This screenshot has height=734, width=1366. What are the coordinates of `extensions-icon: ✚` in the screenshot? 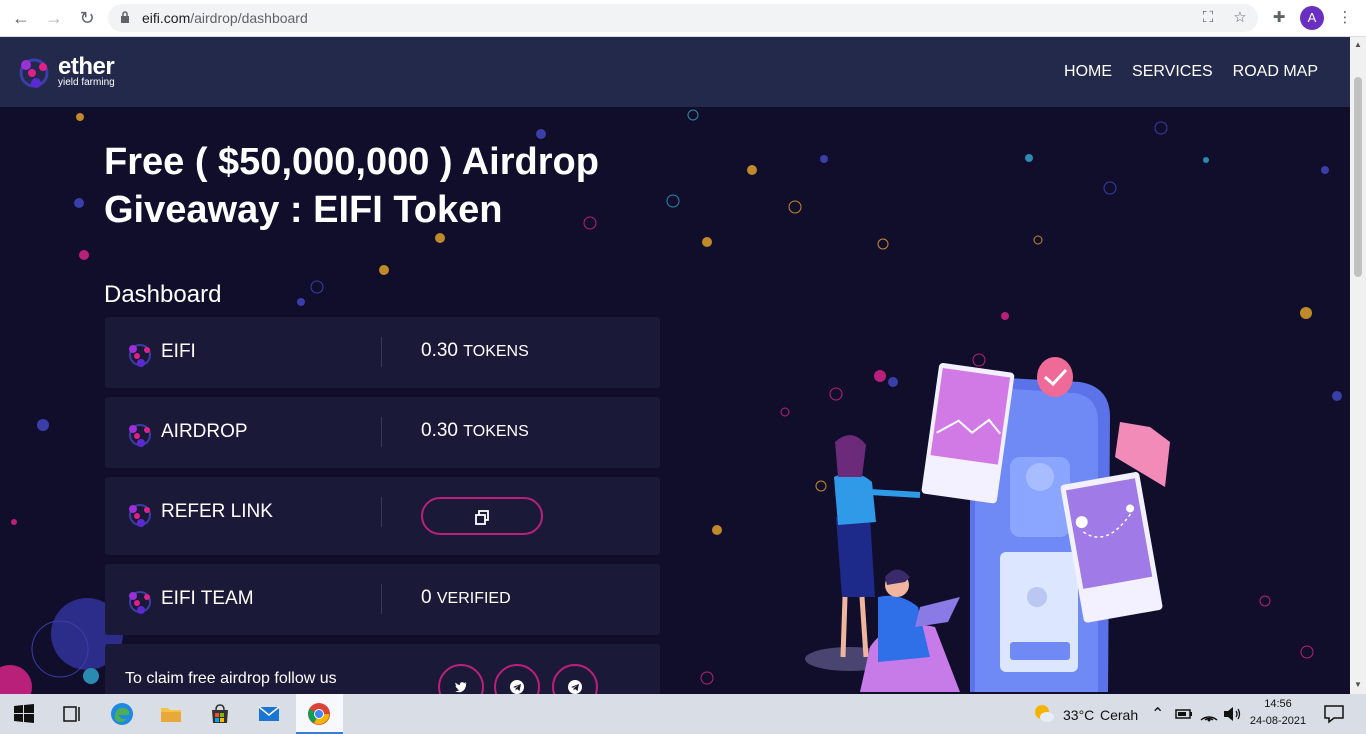 It's located at (1279, 18).